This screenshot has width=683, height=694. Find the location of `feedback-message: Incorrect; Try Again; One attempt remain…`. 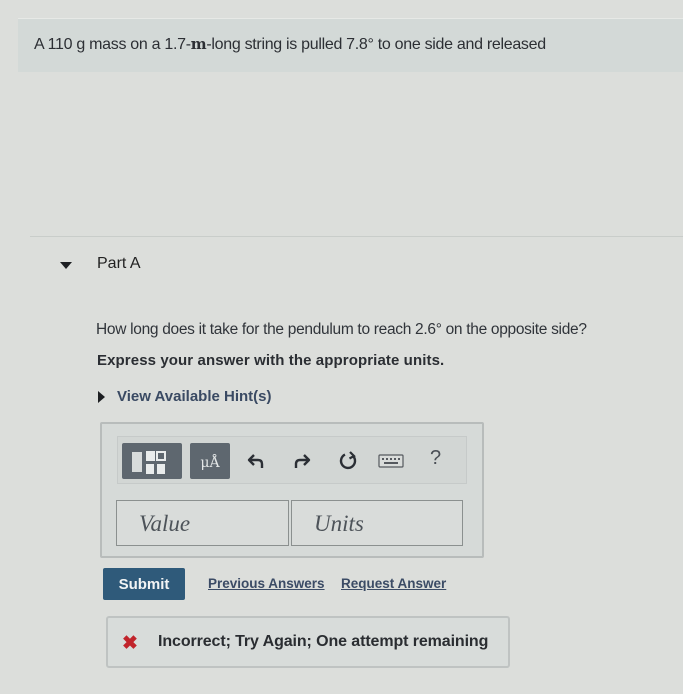

feedback-message: Incorrect; Try Again; One attempt remain… is located at coordinates (323, 641).